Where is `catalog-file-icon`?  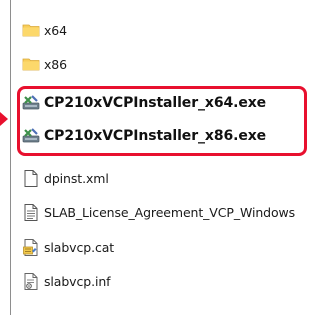
catalog-file-icon is located at coordinates (31, 247).